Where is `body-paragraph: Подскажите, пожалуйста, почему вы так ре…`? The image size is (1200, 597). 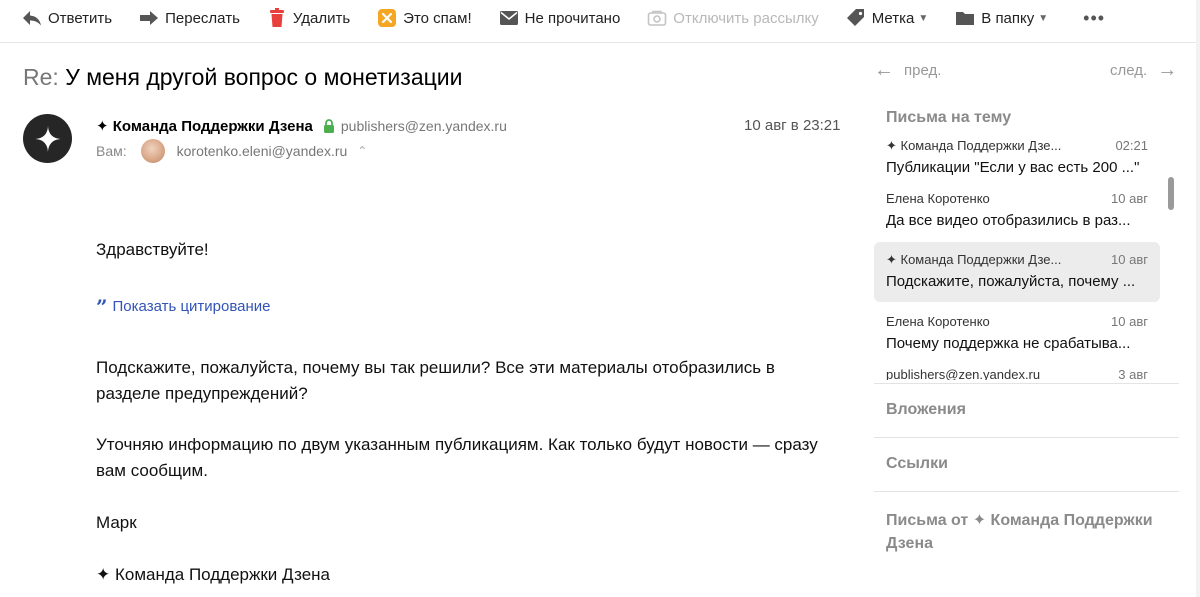 body-paragraph: Подскажите, пожалуйста, почему вы так ре… is located at coordinates (435, 380).